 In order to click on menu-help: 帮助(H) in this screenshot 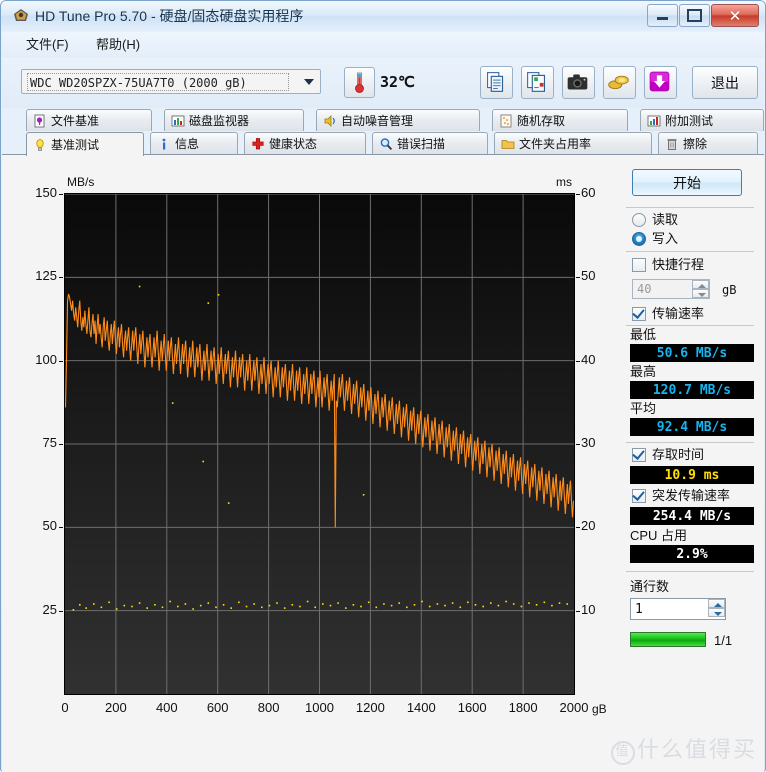, I will do `click(118, 45)`.